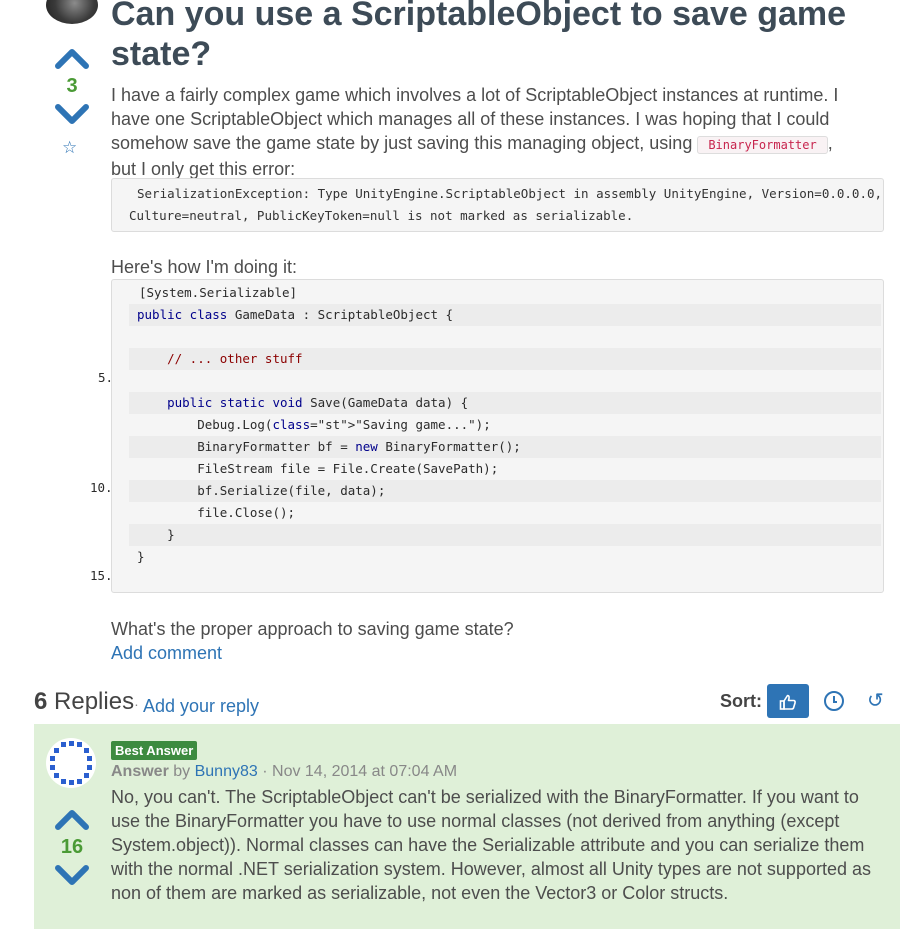 Image resolution: width=913 pixels, height=929 pixels. Describe the element at coordinates (741, 701) in the screenshot. I see `sort-label: Sort:` at that location.